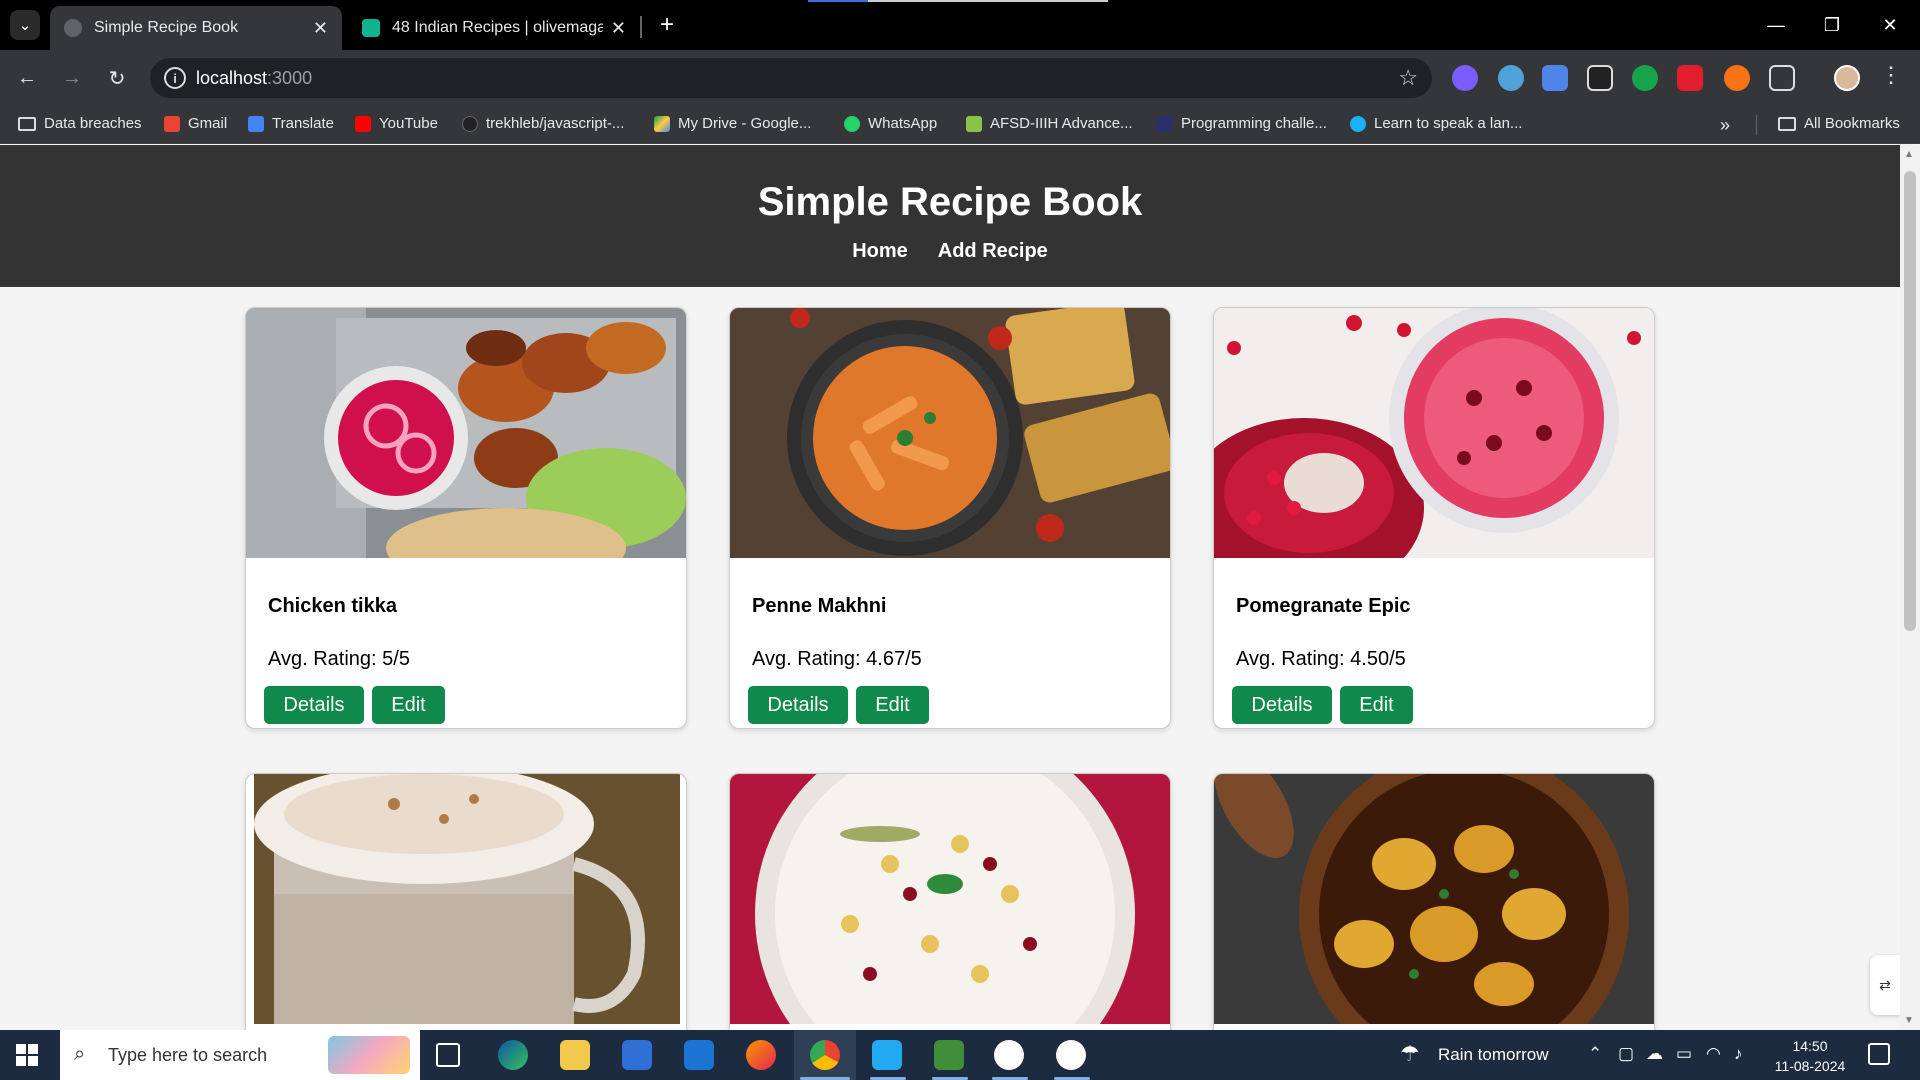 The image size is (1920, 1080). Describe the element at coordinates (791, 78) in the screenshot. I see `address-bar: i localhost:3000 ☆` at that location.